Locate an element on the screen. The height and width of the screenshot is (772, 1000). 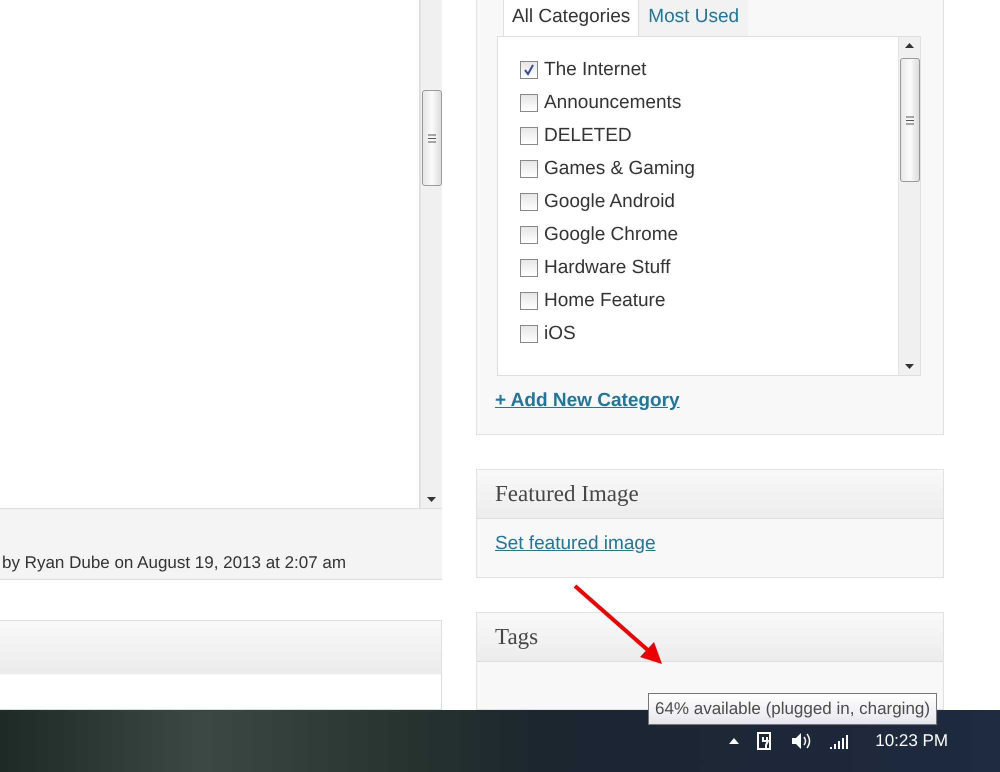
category-label: Google Chrome is located at coordinates (611, 235).